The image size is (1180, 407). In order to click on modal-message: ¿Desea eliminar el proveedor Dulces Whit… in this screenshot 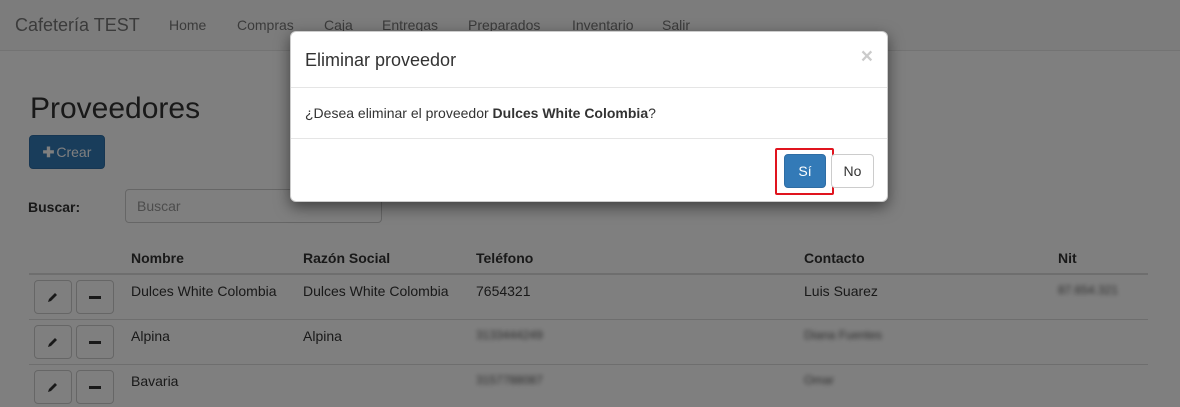, I will do `click(480, 113)`.